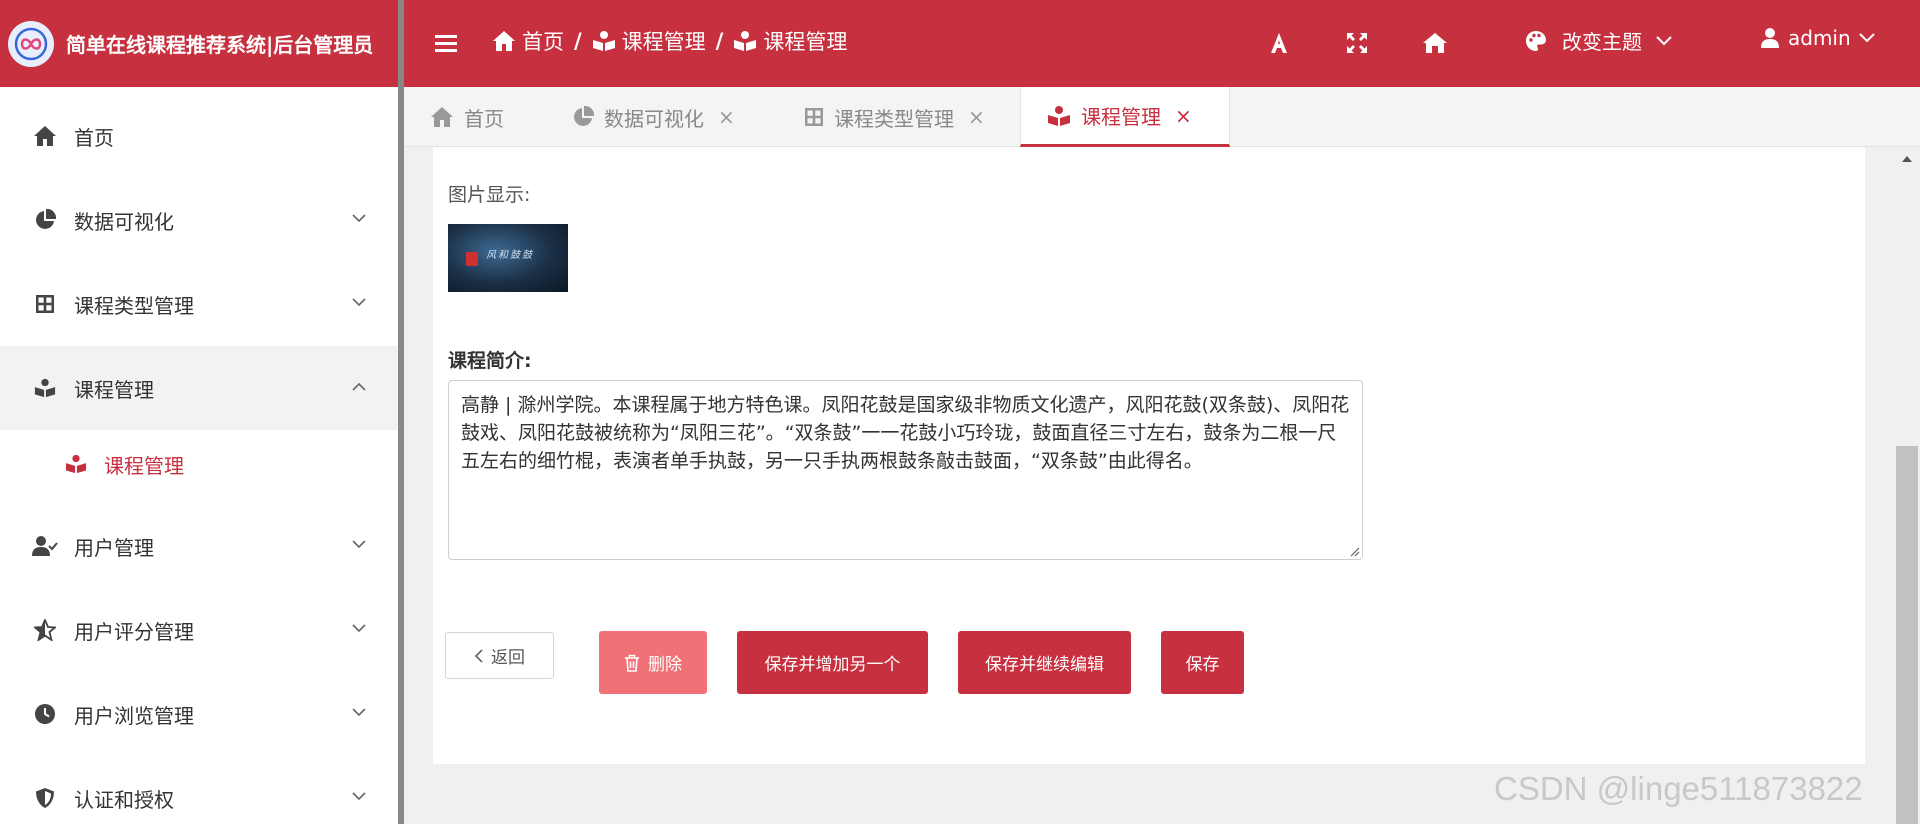 The width and height of the screenshot is (1920, 824). Describe the element at coordinates (894, 117) in the screenshot. I see `tab-course-type: 课程类型管理 ×` at that location.